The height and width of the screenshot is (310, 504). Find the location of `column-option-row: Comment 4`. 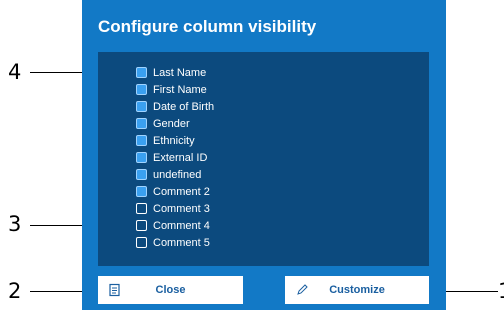

column-option-row: Comment 4 is located at coordinates (173, 225).